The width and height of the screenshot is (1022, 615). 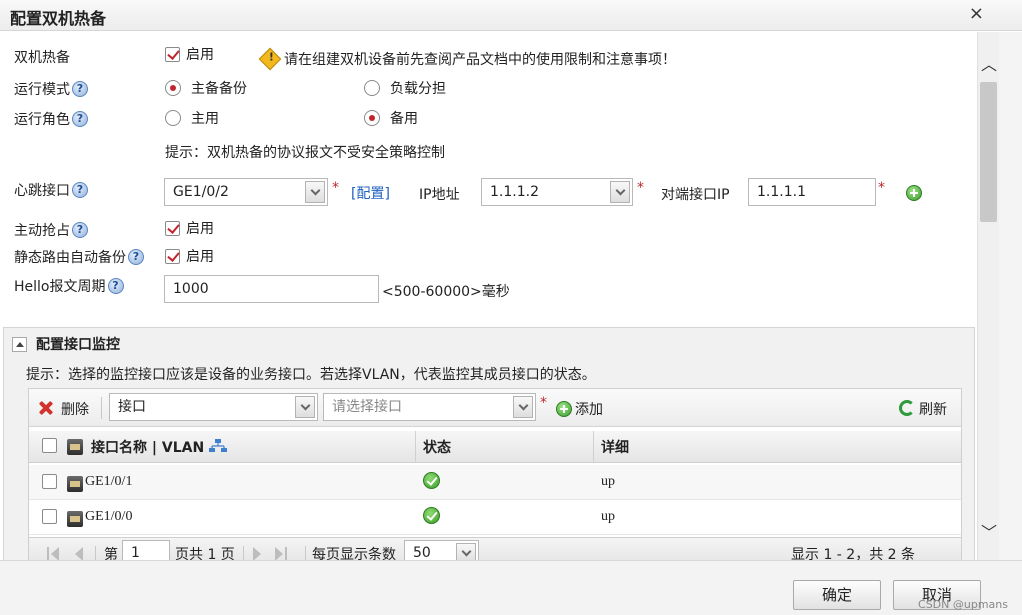 What do you see at coordinates (437, 447) in the screenshot?
I see `col-status-header: 状态` at bounding box center [437, 447].